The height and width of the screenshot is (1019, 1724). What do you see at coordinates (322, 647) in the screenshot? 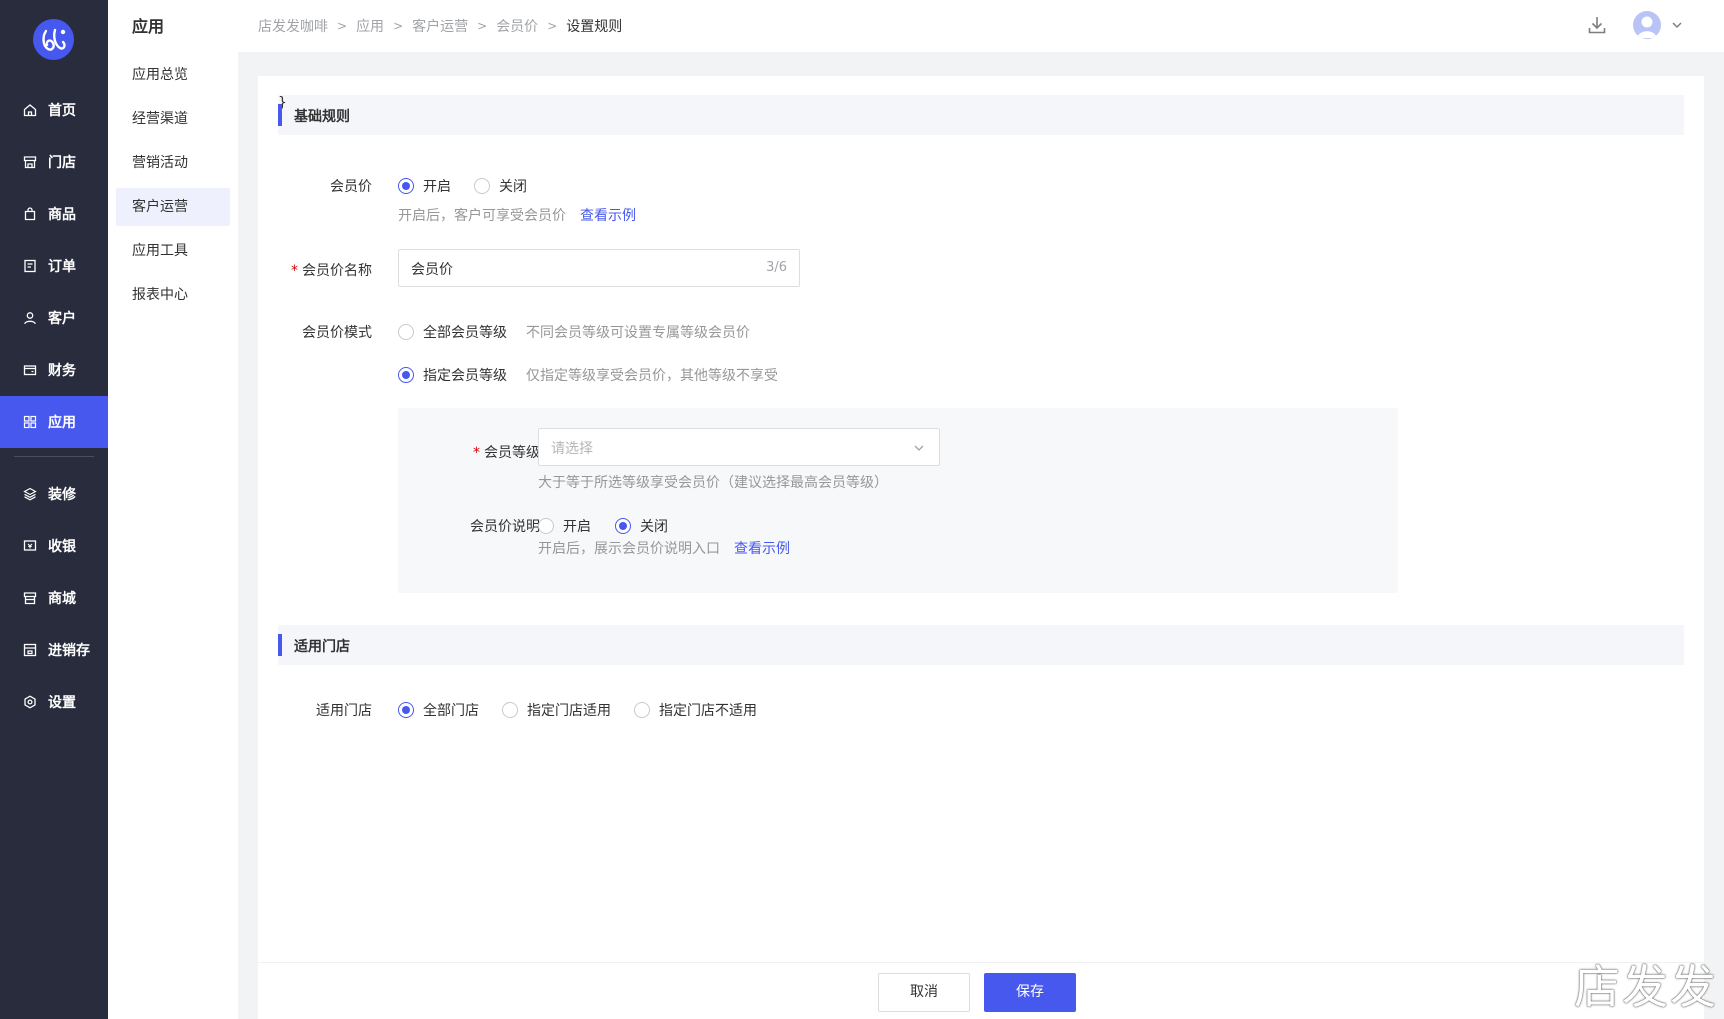
I see `section-title: 适用门店` at bounding box center [322, 647].